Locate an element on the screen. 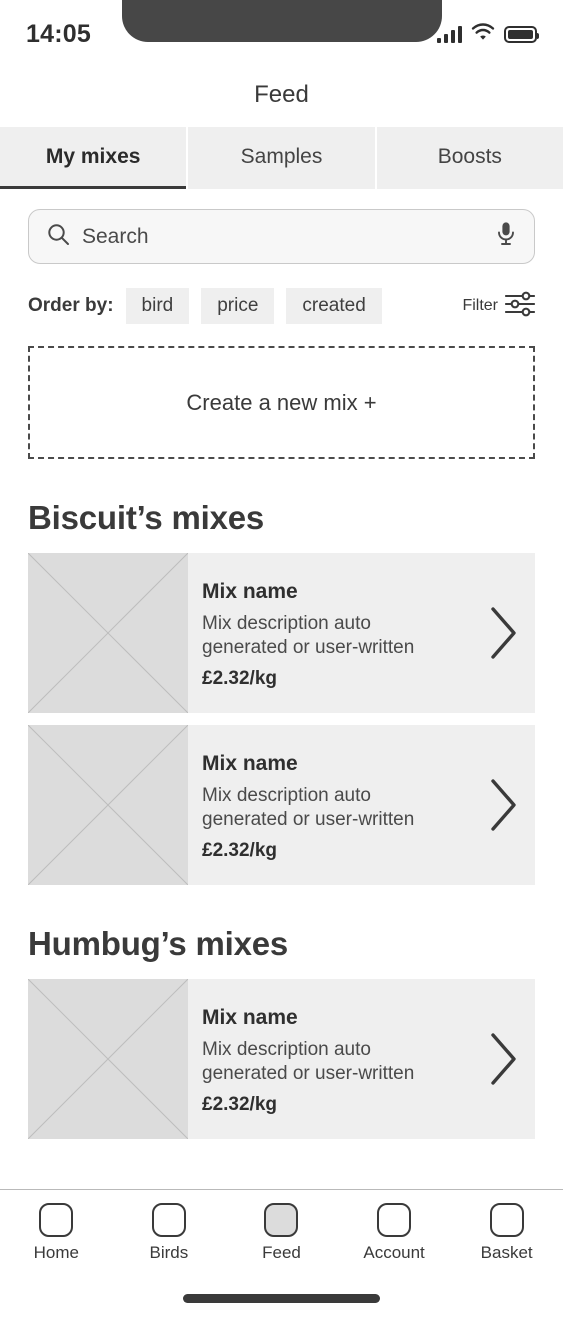  tab-boosts-label: Boosts is located at coordinates (469, 156).